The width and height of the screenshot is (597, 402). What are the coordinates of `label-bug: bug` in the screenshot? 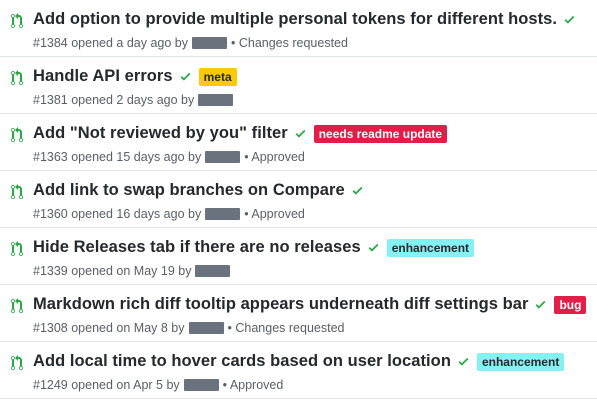 It's located at (570, 304).